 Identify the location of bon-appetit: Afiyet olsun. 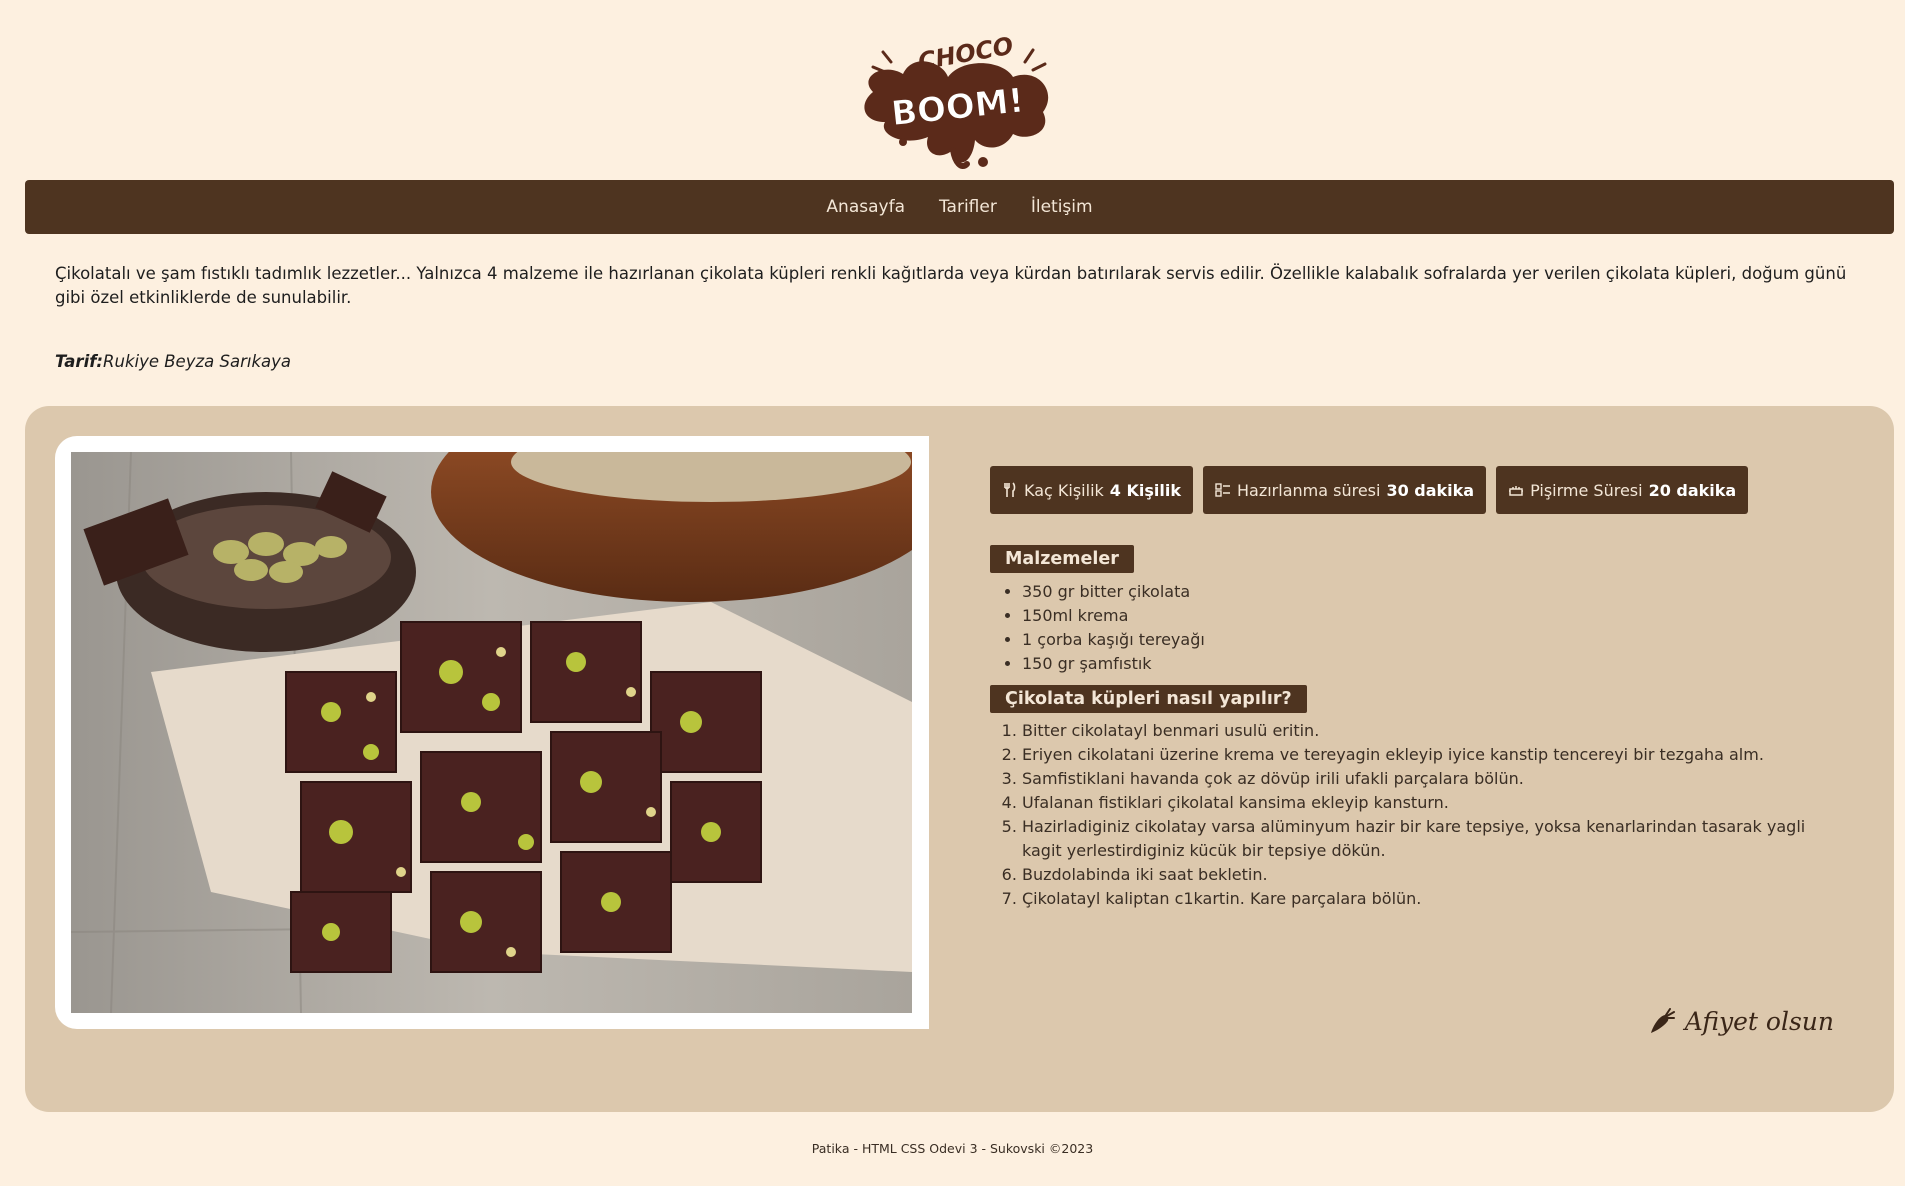
(1740, 1021).